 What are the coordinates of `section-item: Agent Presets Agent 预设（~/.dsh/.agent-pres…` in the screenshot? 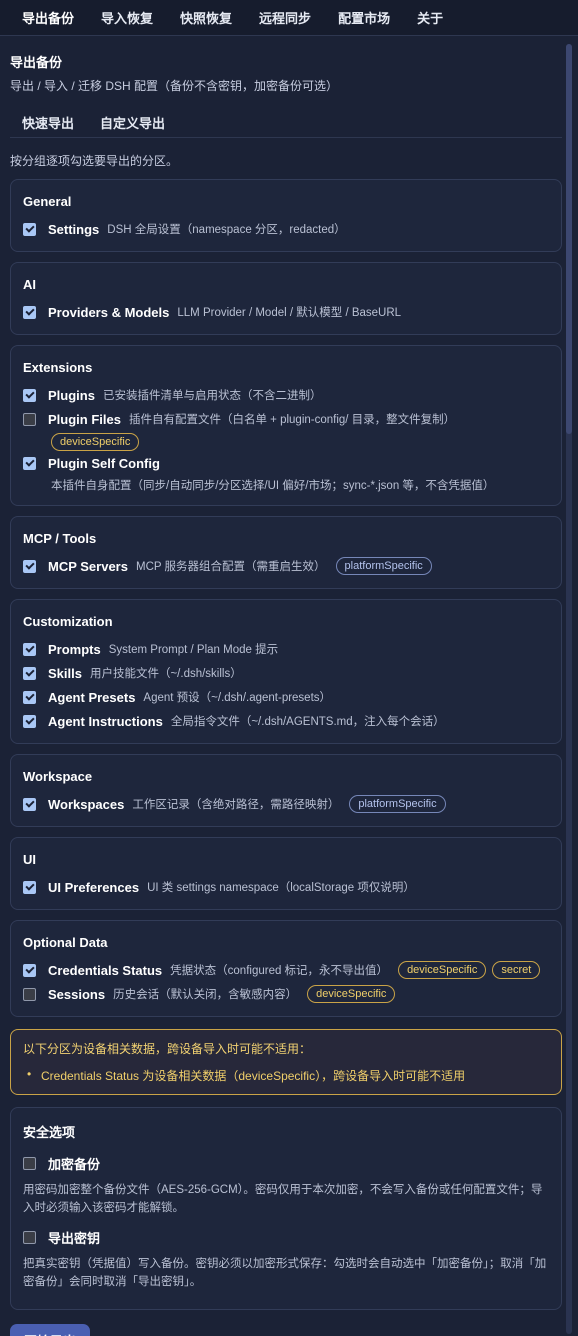 It's located at (286, 697).